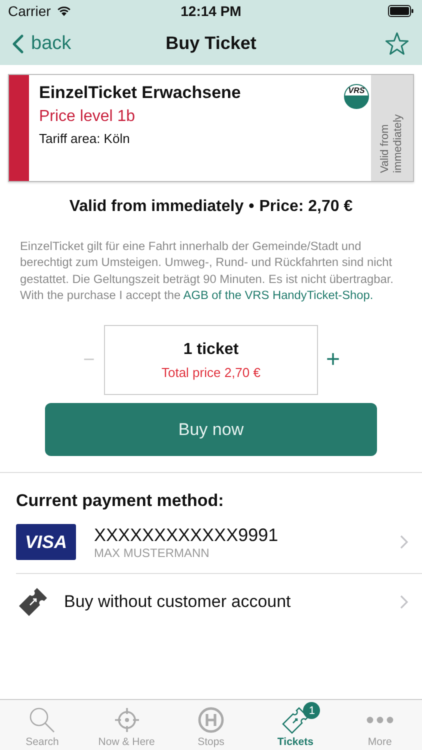 This screenshot has height=750, width=422. Describe the element at coordinates (152, 553) in the screenshot. I see `cardholder-name: MAX MUSTERMANN` at that location.